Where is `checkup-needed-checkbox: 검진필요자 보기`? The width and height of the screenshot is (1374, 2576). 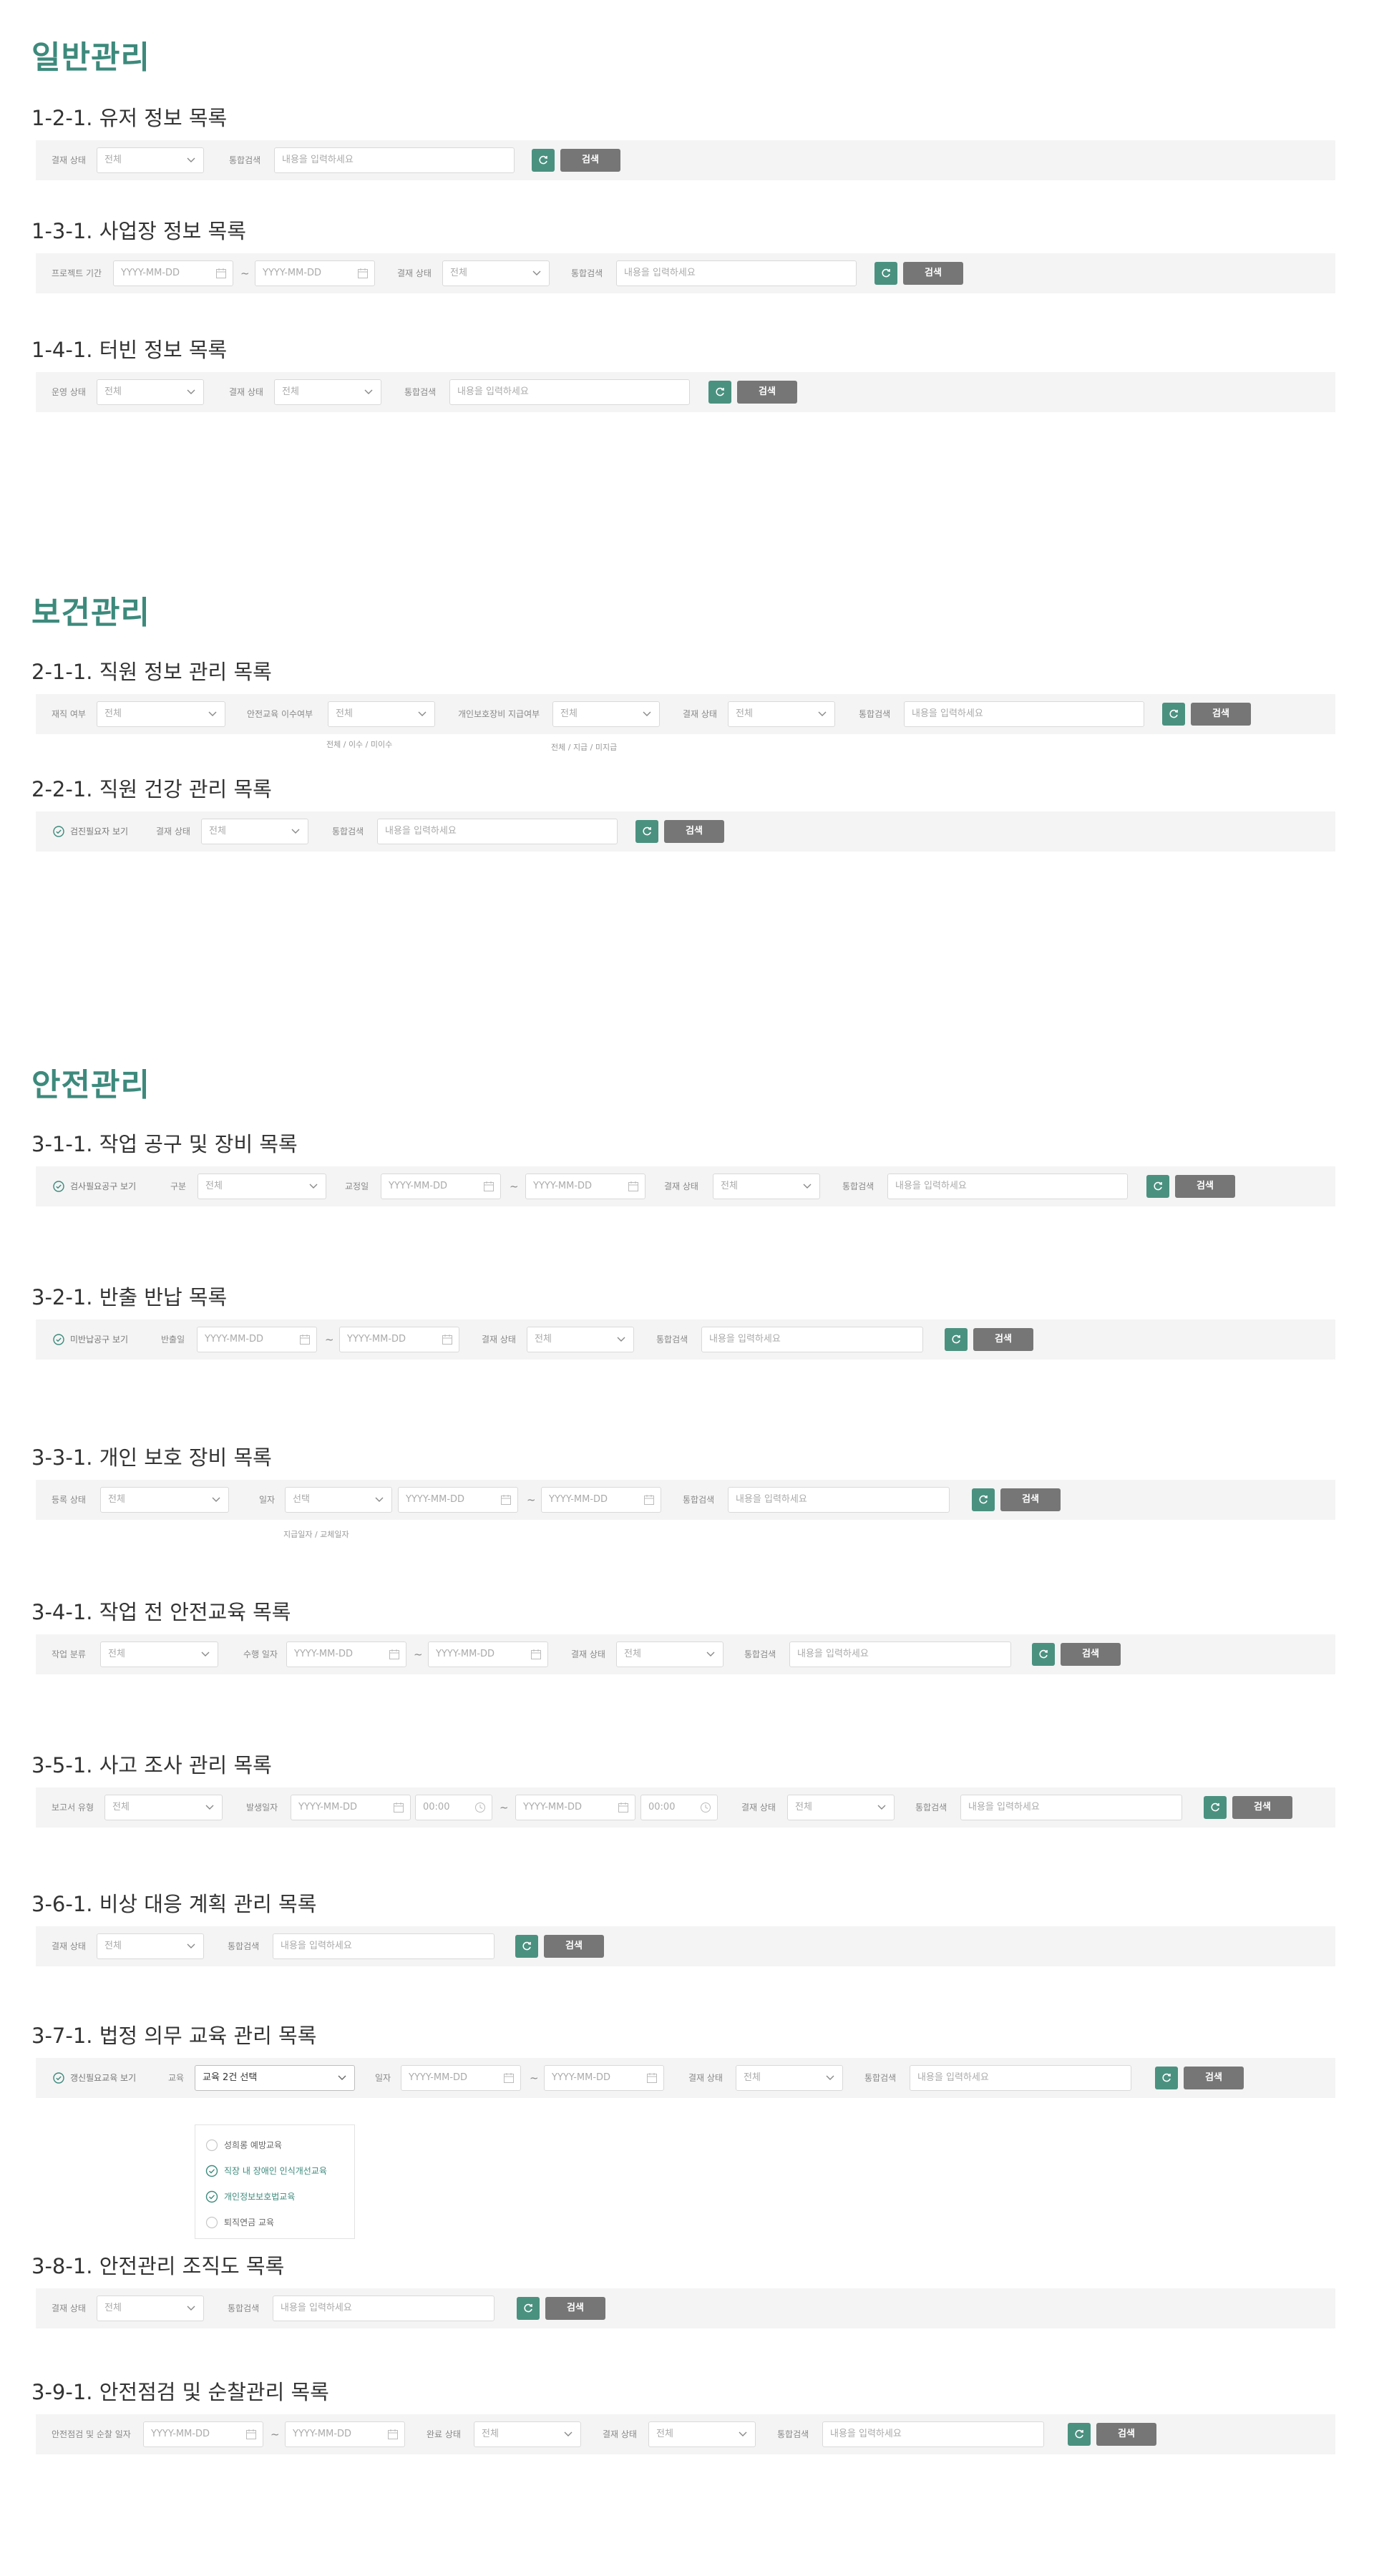
checkup-needed-checkbox: 검진필요자 보기 is located at coordinates (90, 831).